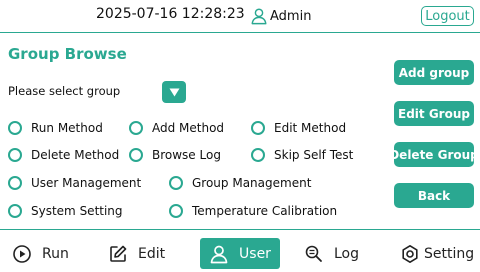 The image size is (480, 272). What do you see at coordinates (86, 183) in the screenshot?
I see `permission-label: User Management` at bounding box center [86, 183].